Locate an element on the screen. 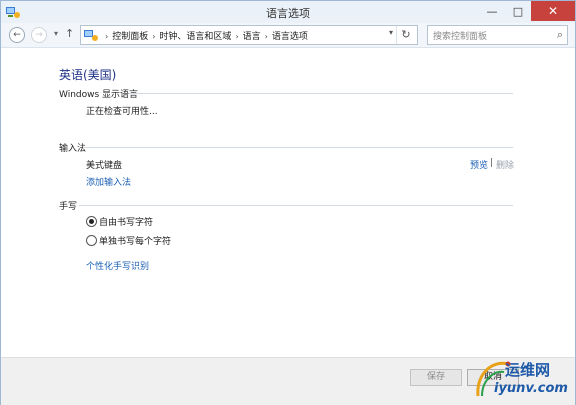 This screenshot has width=576, height=405. watermark-url: iyunv.com is located at coordinates (531, 388).